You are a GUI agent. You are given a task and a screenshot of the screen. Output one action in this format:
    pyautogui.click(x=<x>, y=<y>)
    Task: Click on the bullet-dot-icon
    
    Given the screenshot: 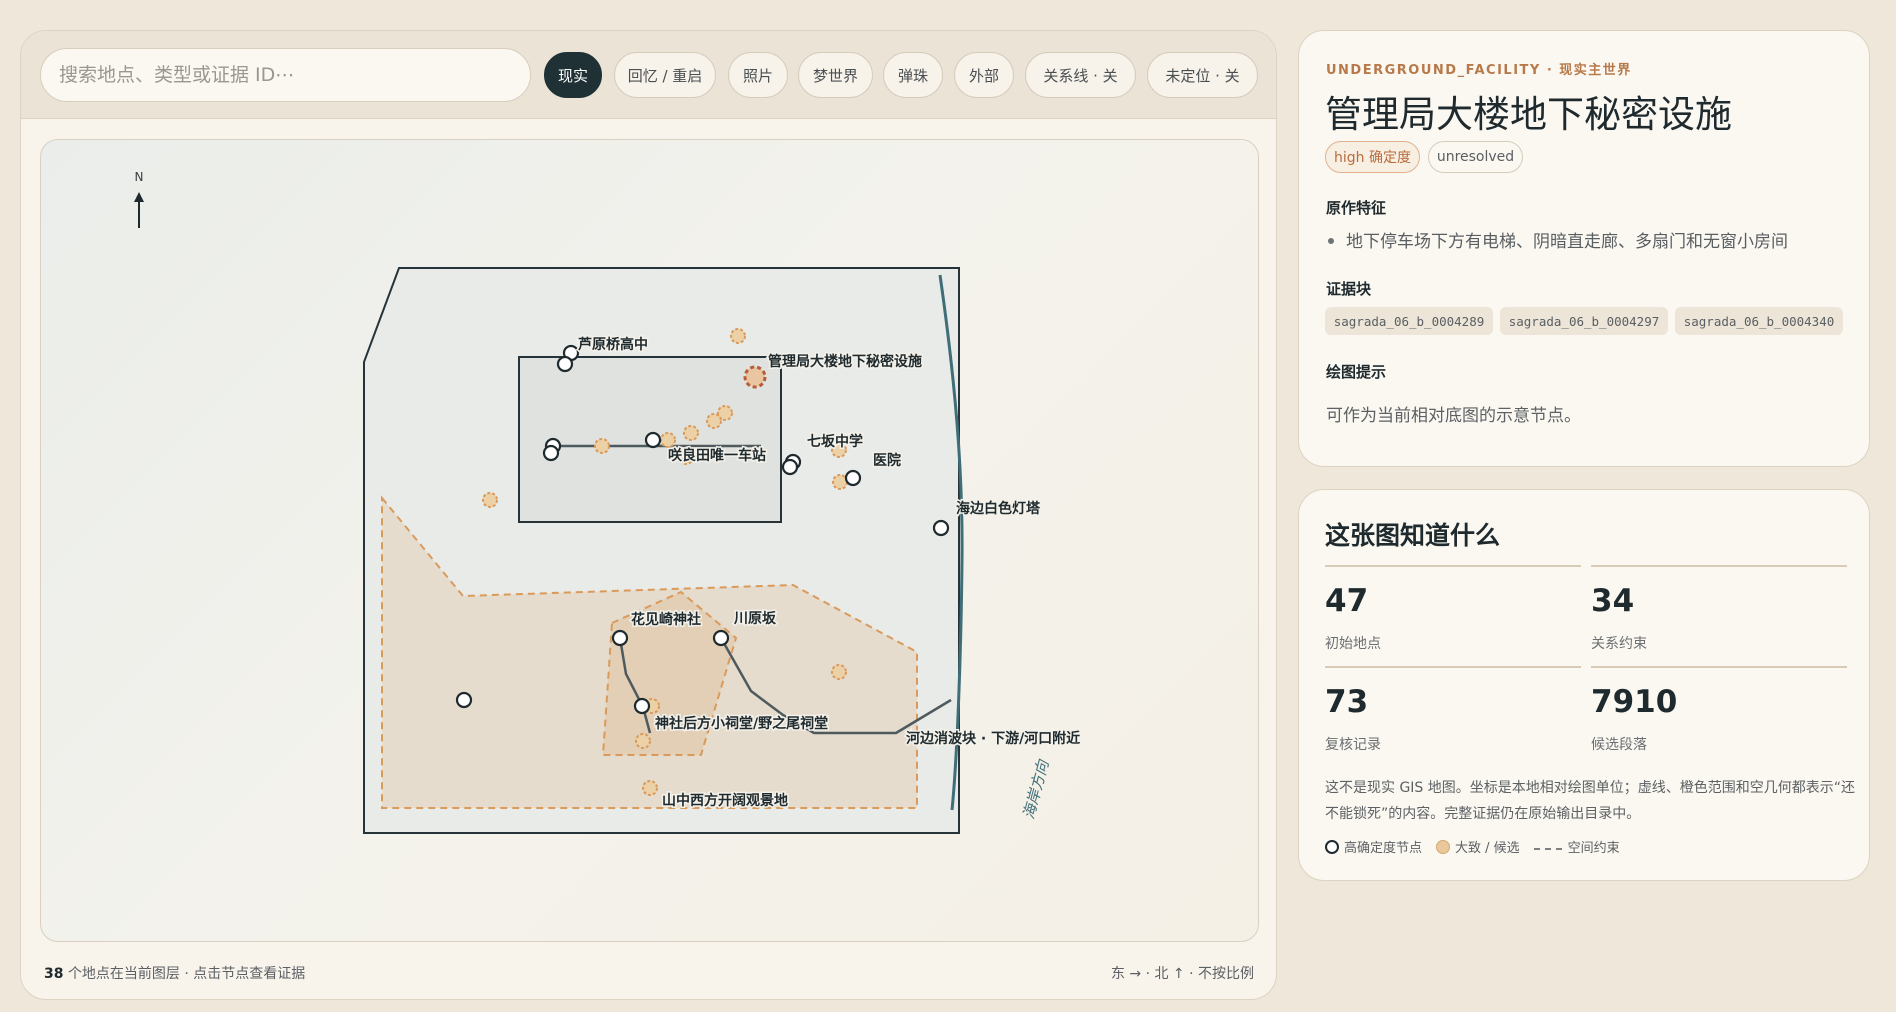 What is the action you would take?
    pyautogui.click(x=1331, y=241)
    